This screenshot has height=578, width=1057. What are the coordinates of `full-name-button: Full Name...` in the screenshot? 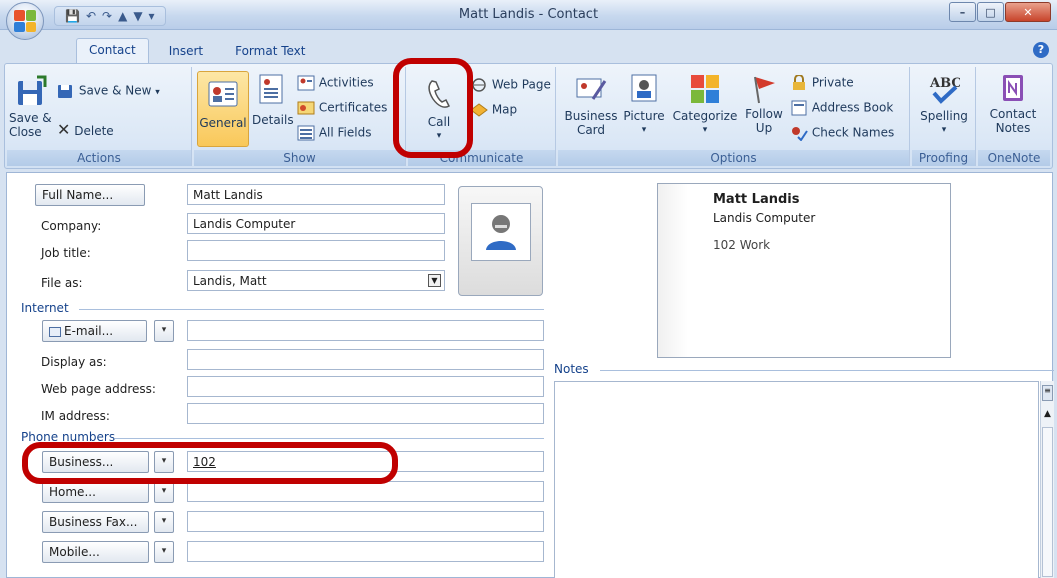 It's located at (90, 195).